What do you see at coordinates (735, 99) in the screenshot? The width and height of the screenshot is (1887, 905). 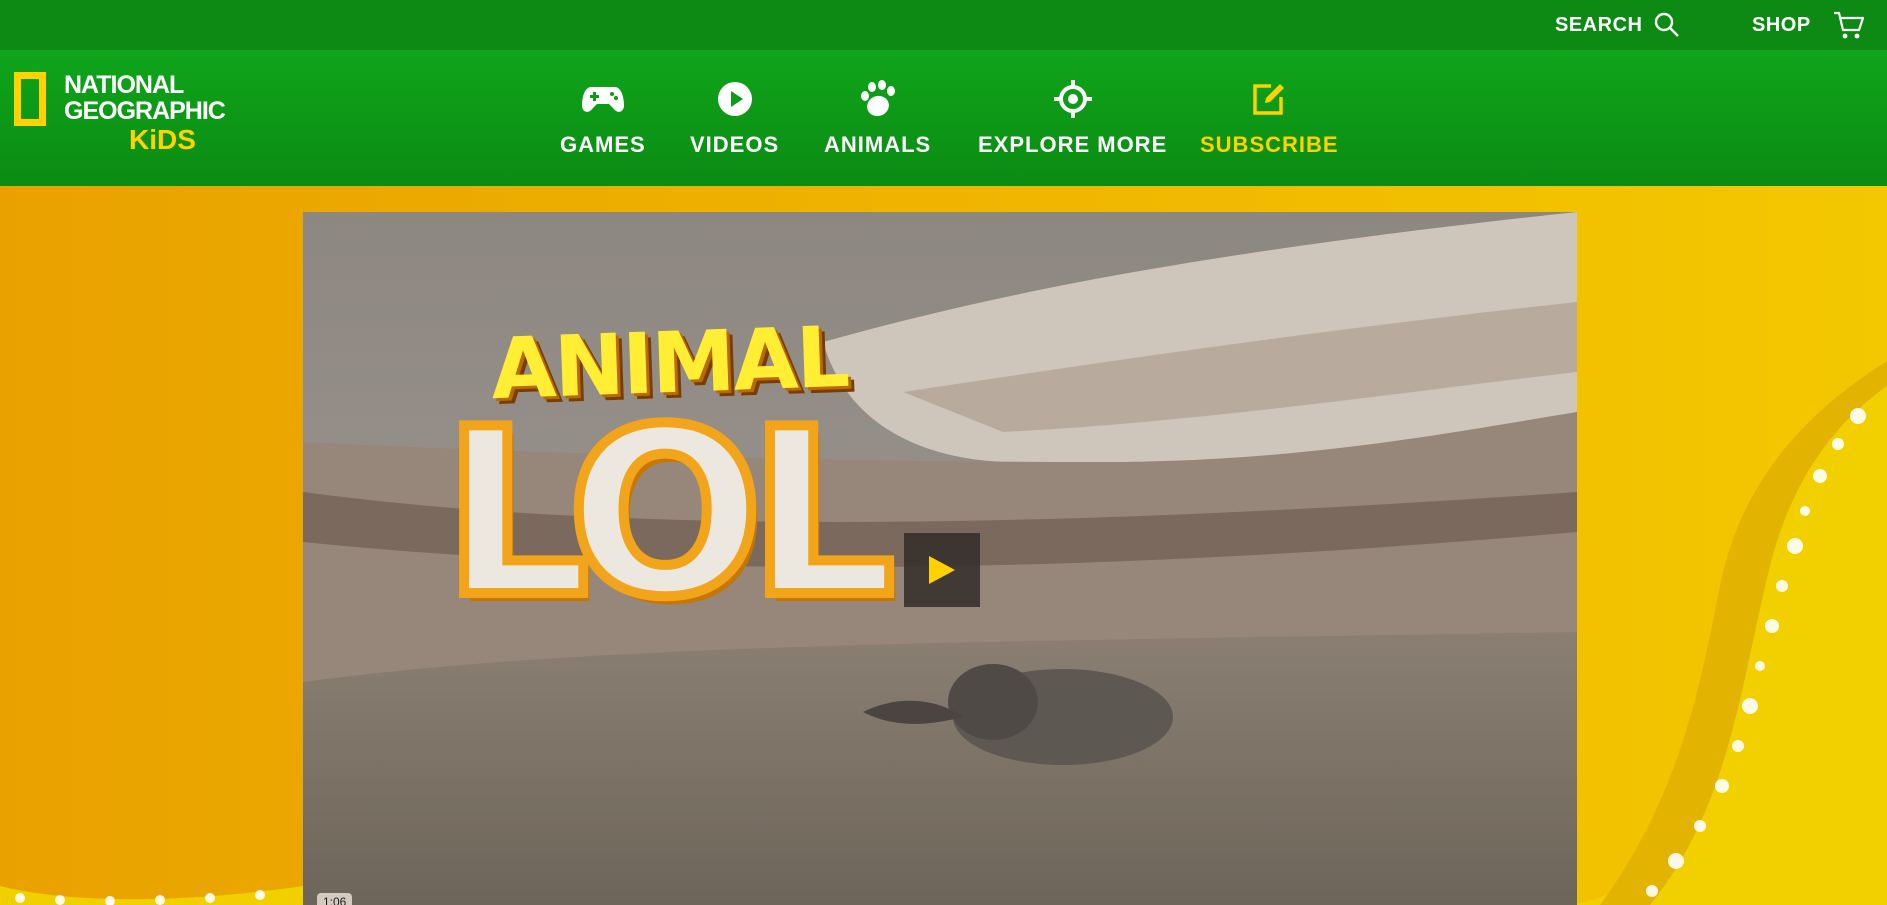 I see `play-circle-icon` at bounding box center [735, 99].